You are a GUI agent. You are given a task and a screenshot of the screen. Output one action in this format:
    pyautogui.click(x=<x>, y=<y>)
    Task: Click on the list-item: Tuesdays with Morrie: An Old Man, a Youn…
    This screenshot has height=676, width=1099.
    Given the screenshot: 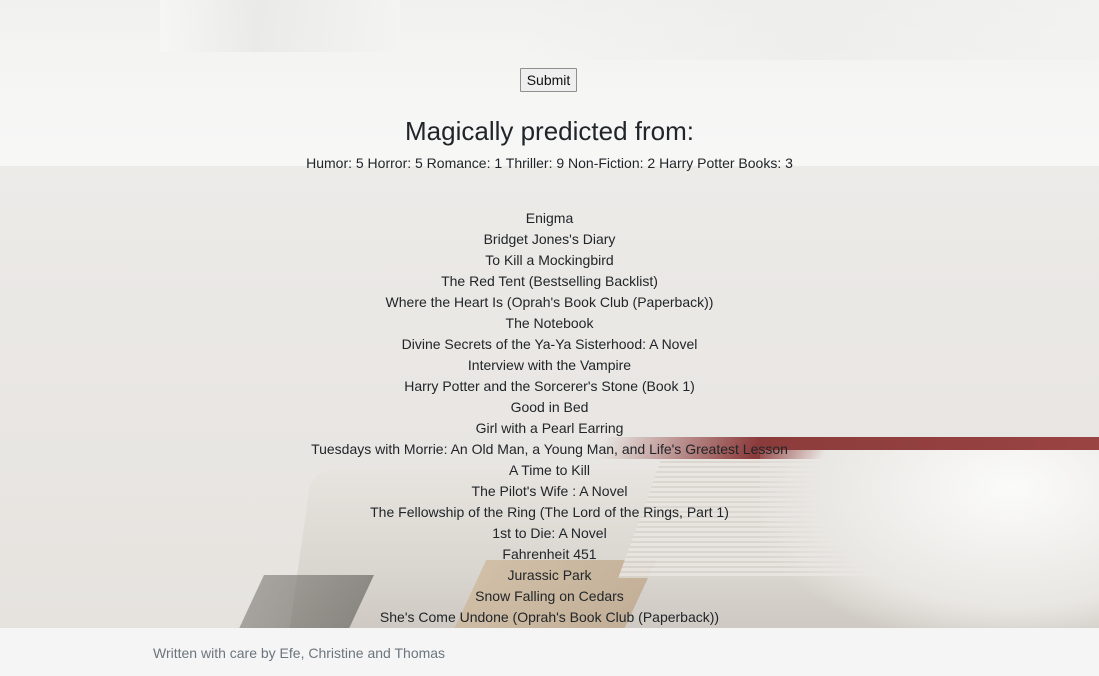 What is the action you would take?
    pyautogui.click(x=549, y=449)
    